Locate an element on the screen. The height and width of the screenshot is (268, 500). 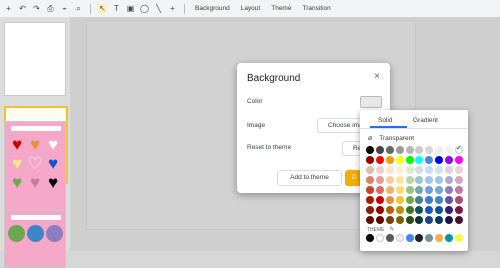
image-icon: ▣ is located at coordinates (130, 8).